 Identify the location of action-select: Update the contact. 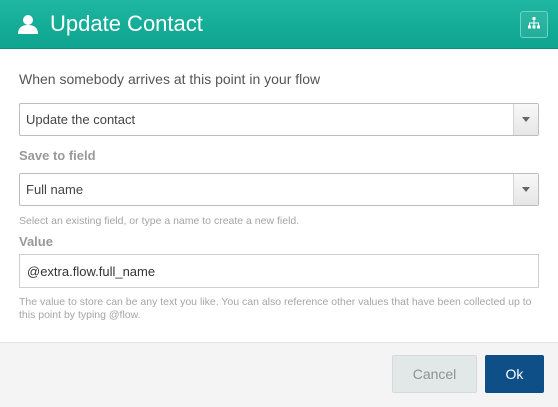
(279, 119).